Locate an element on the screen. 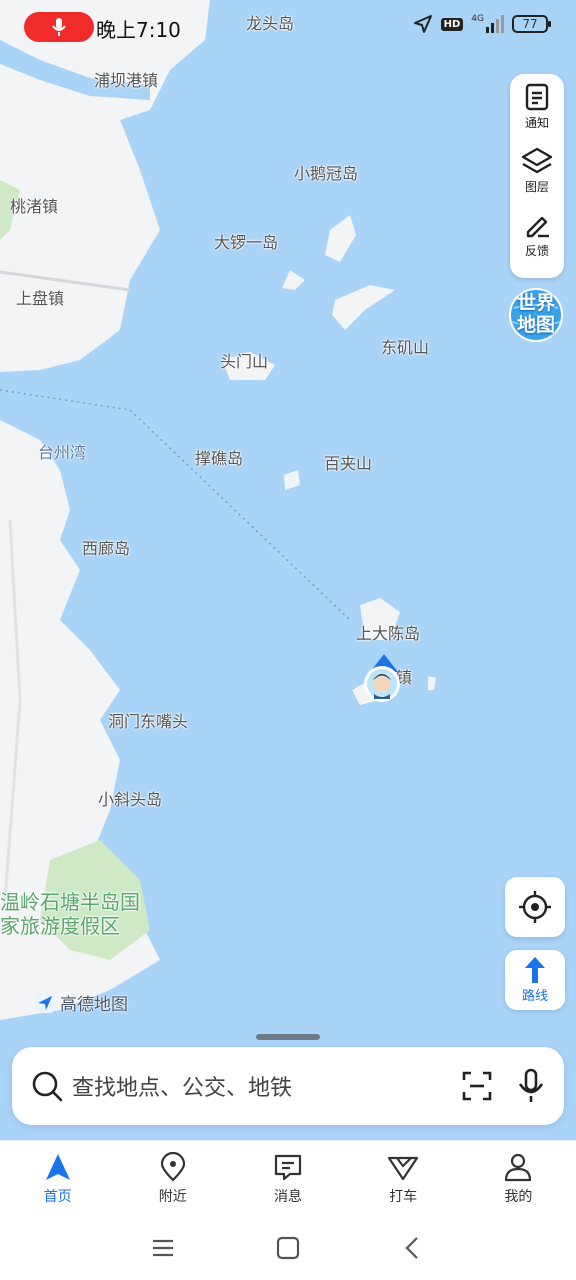  taxi-icon is located at coordinates (403, 1168).